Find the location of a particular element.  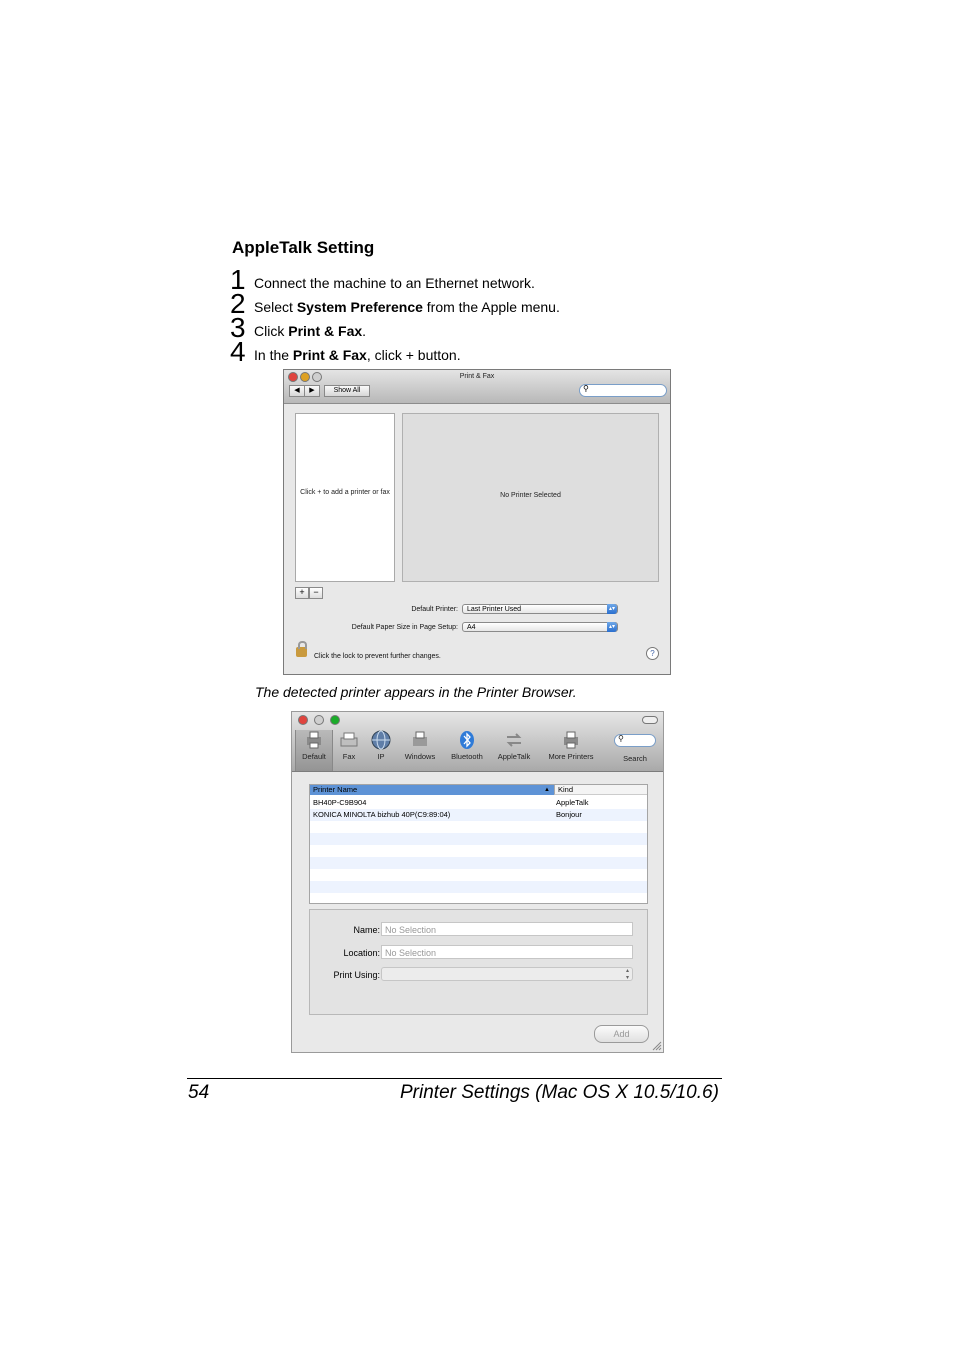

step-number: 4 is located at coordinates (238, 351).